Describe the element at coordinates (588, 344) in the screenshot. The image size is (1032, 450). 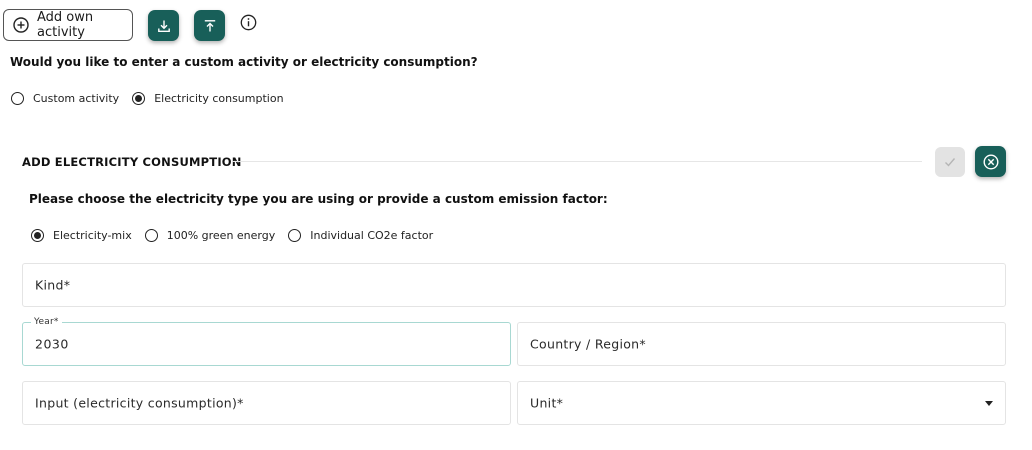
I see `country-region-placeholder: Country / Region*` at that location.